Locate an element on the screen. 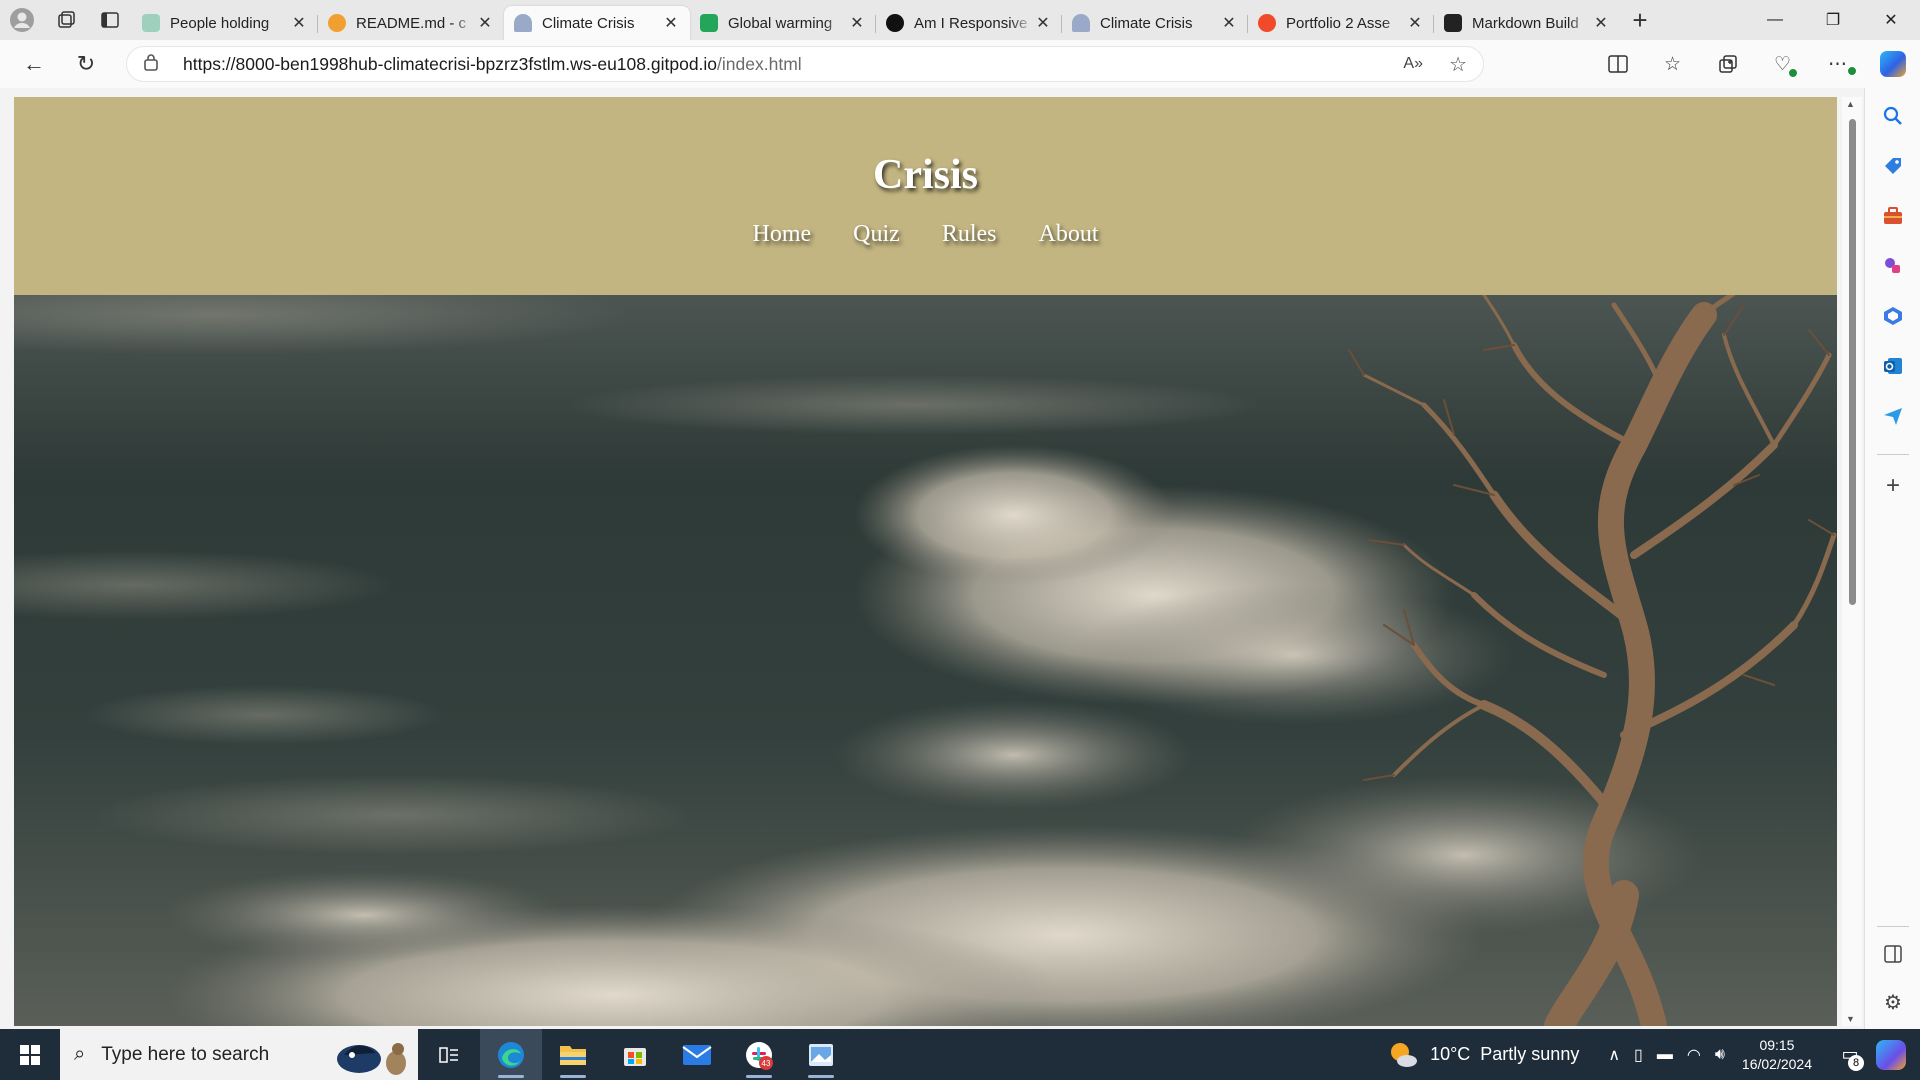 The width and height of the screenshot is (1920, 1080). copilot-logo is located at coordinates (1892, 64).